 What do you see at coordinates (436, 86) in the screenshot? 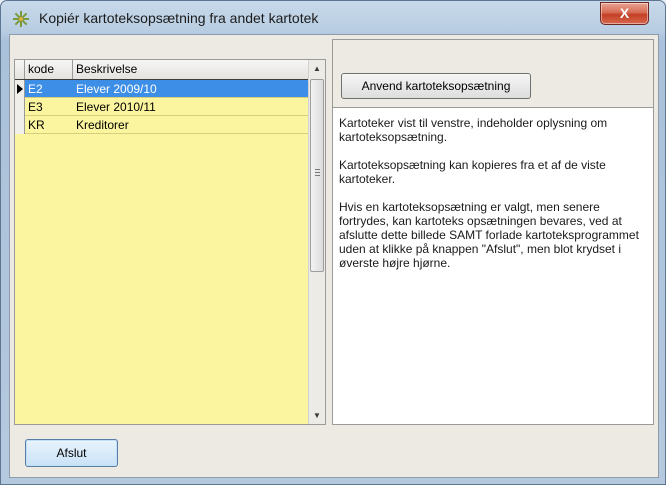
I see `apply-setup-button: Anvend kartoteksopsætning` at bounding box center [436, 86].